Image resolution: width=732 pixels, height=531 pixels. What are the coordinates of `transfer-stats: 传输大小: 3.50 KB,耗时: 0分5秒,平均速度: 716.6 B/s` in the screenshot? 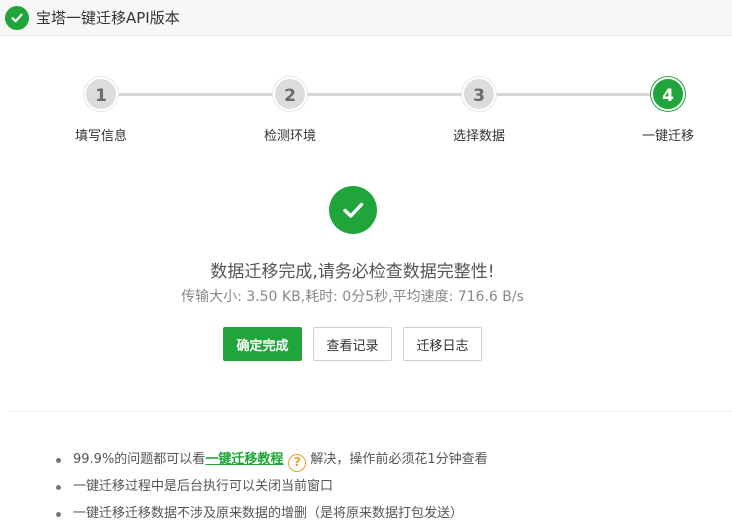 It's located at (352, 297).